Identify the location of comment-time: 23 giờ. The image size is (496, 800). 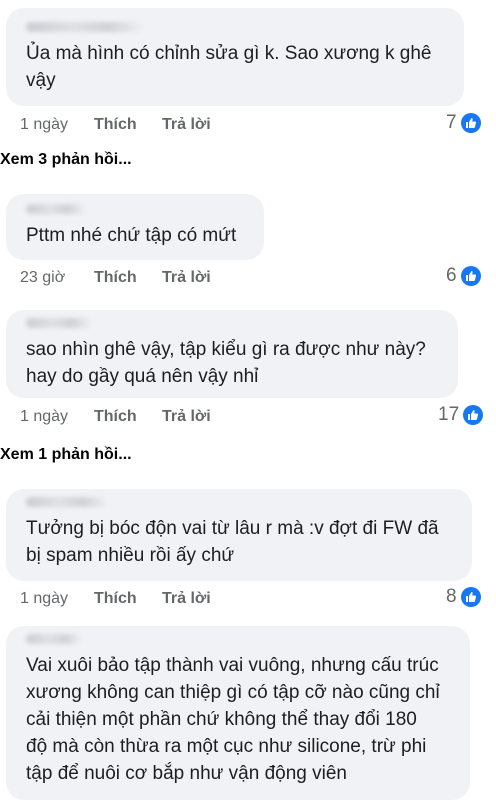
(42, 278).